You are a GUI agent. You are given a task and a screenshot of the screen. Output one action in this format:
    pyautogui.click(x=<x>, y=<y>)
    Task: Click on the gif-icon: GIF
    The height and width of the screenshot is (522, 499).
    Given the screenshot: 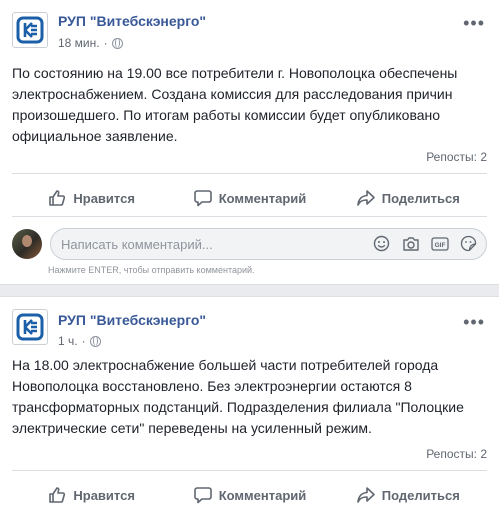 What is the action you would take?
    pyautogui.click(x=439, y=243)
    